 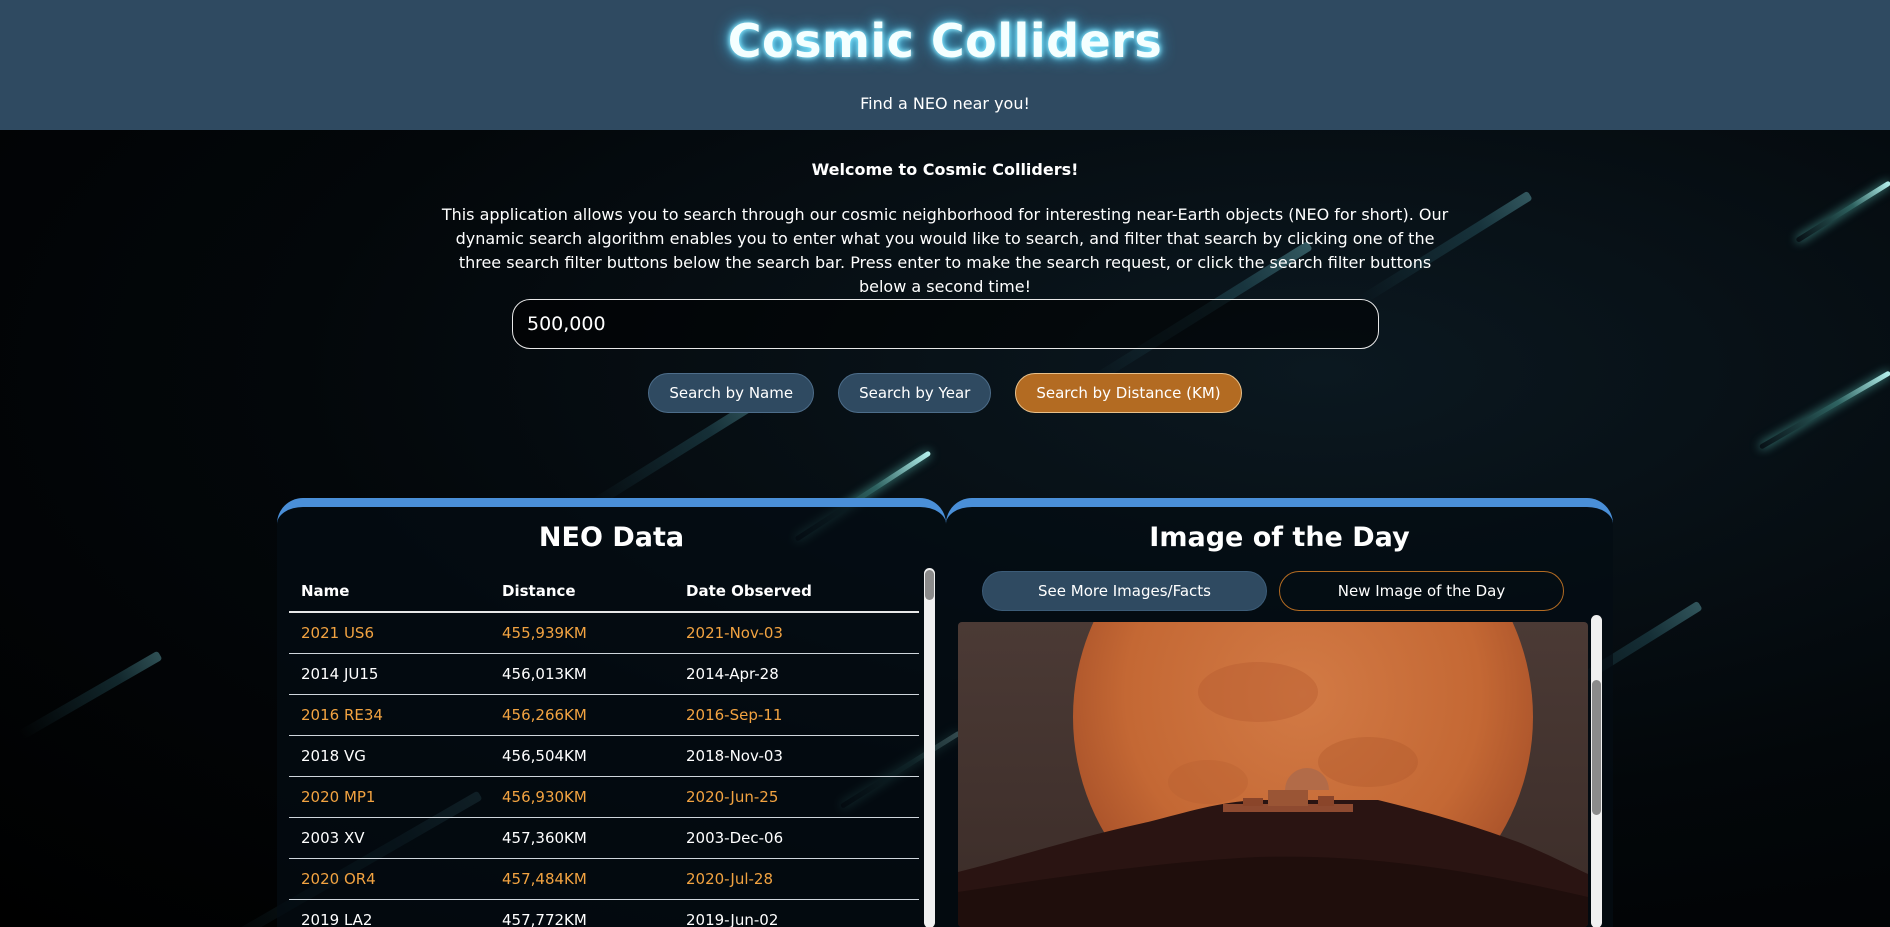 What do you see at coordinates (945, 103) in the screenshot?
I see `site-tagline: Find a NEO near you!` at bounding box center [945, 103].